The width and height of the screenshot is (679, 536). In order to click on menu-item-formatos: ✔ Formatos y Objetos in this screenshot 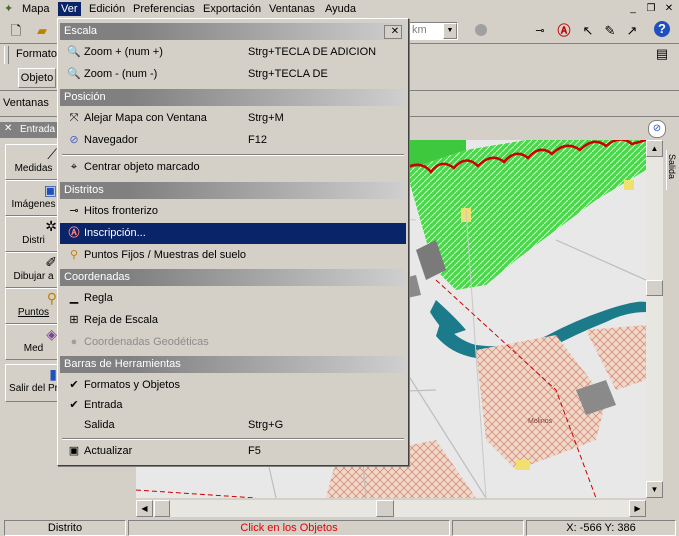, I will do `click(233, 385)`.